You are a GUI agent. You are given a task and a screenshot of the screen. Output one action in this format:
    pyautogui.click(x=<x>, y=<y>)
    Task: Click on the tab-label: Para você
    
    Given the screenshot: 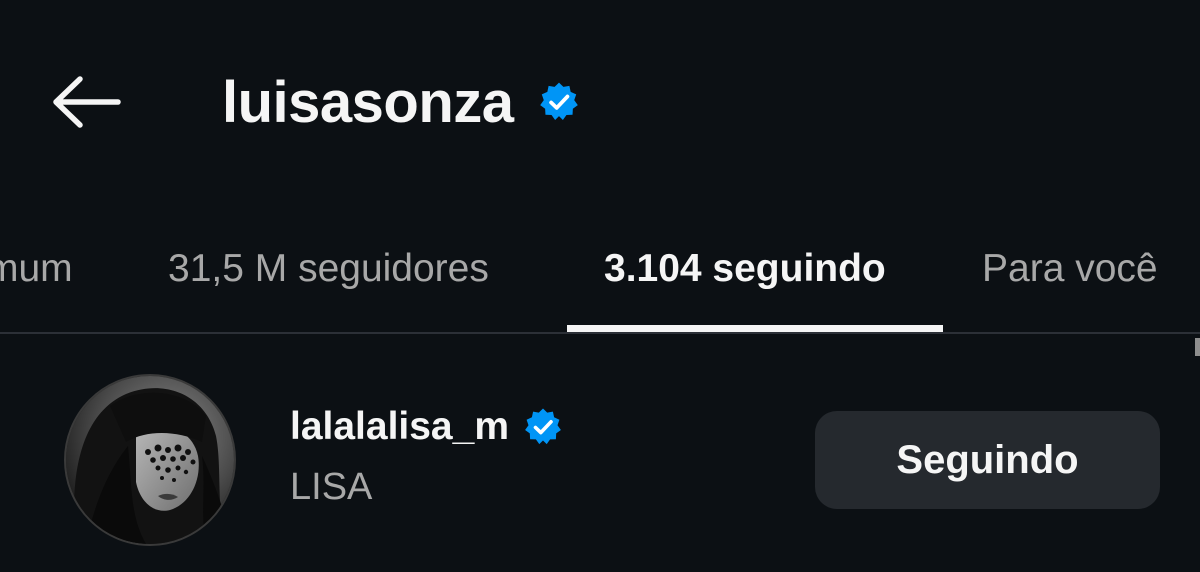 What is the action you would take?
    pyautogui.click(x=1070, y=268)
    